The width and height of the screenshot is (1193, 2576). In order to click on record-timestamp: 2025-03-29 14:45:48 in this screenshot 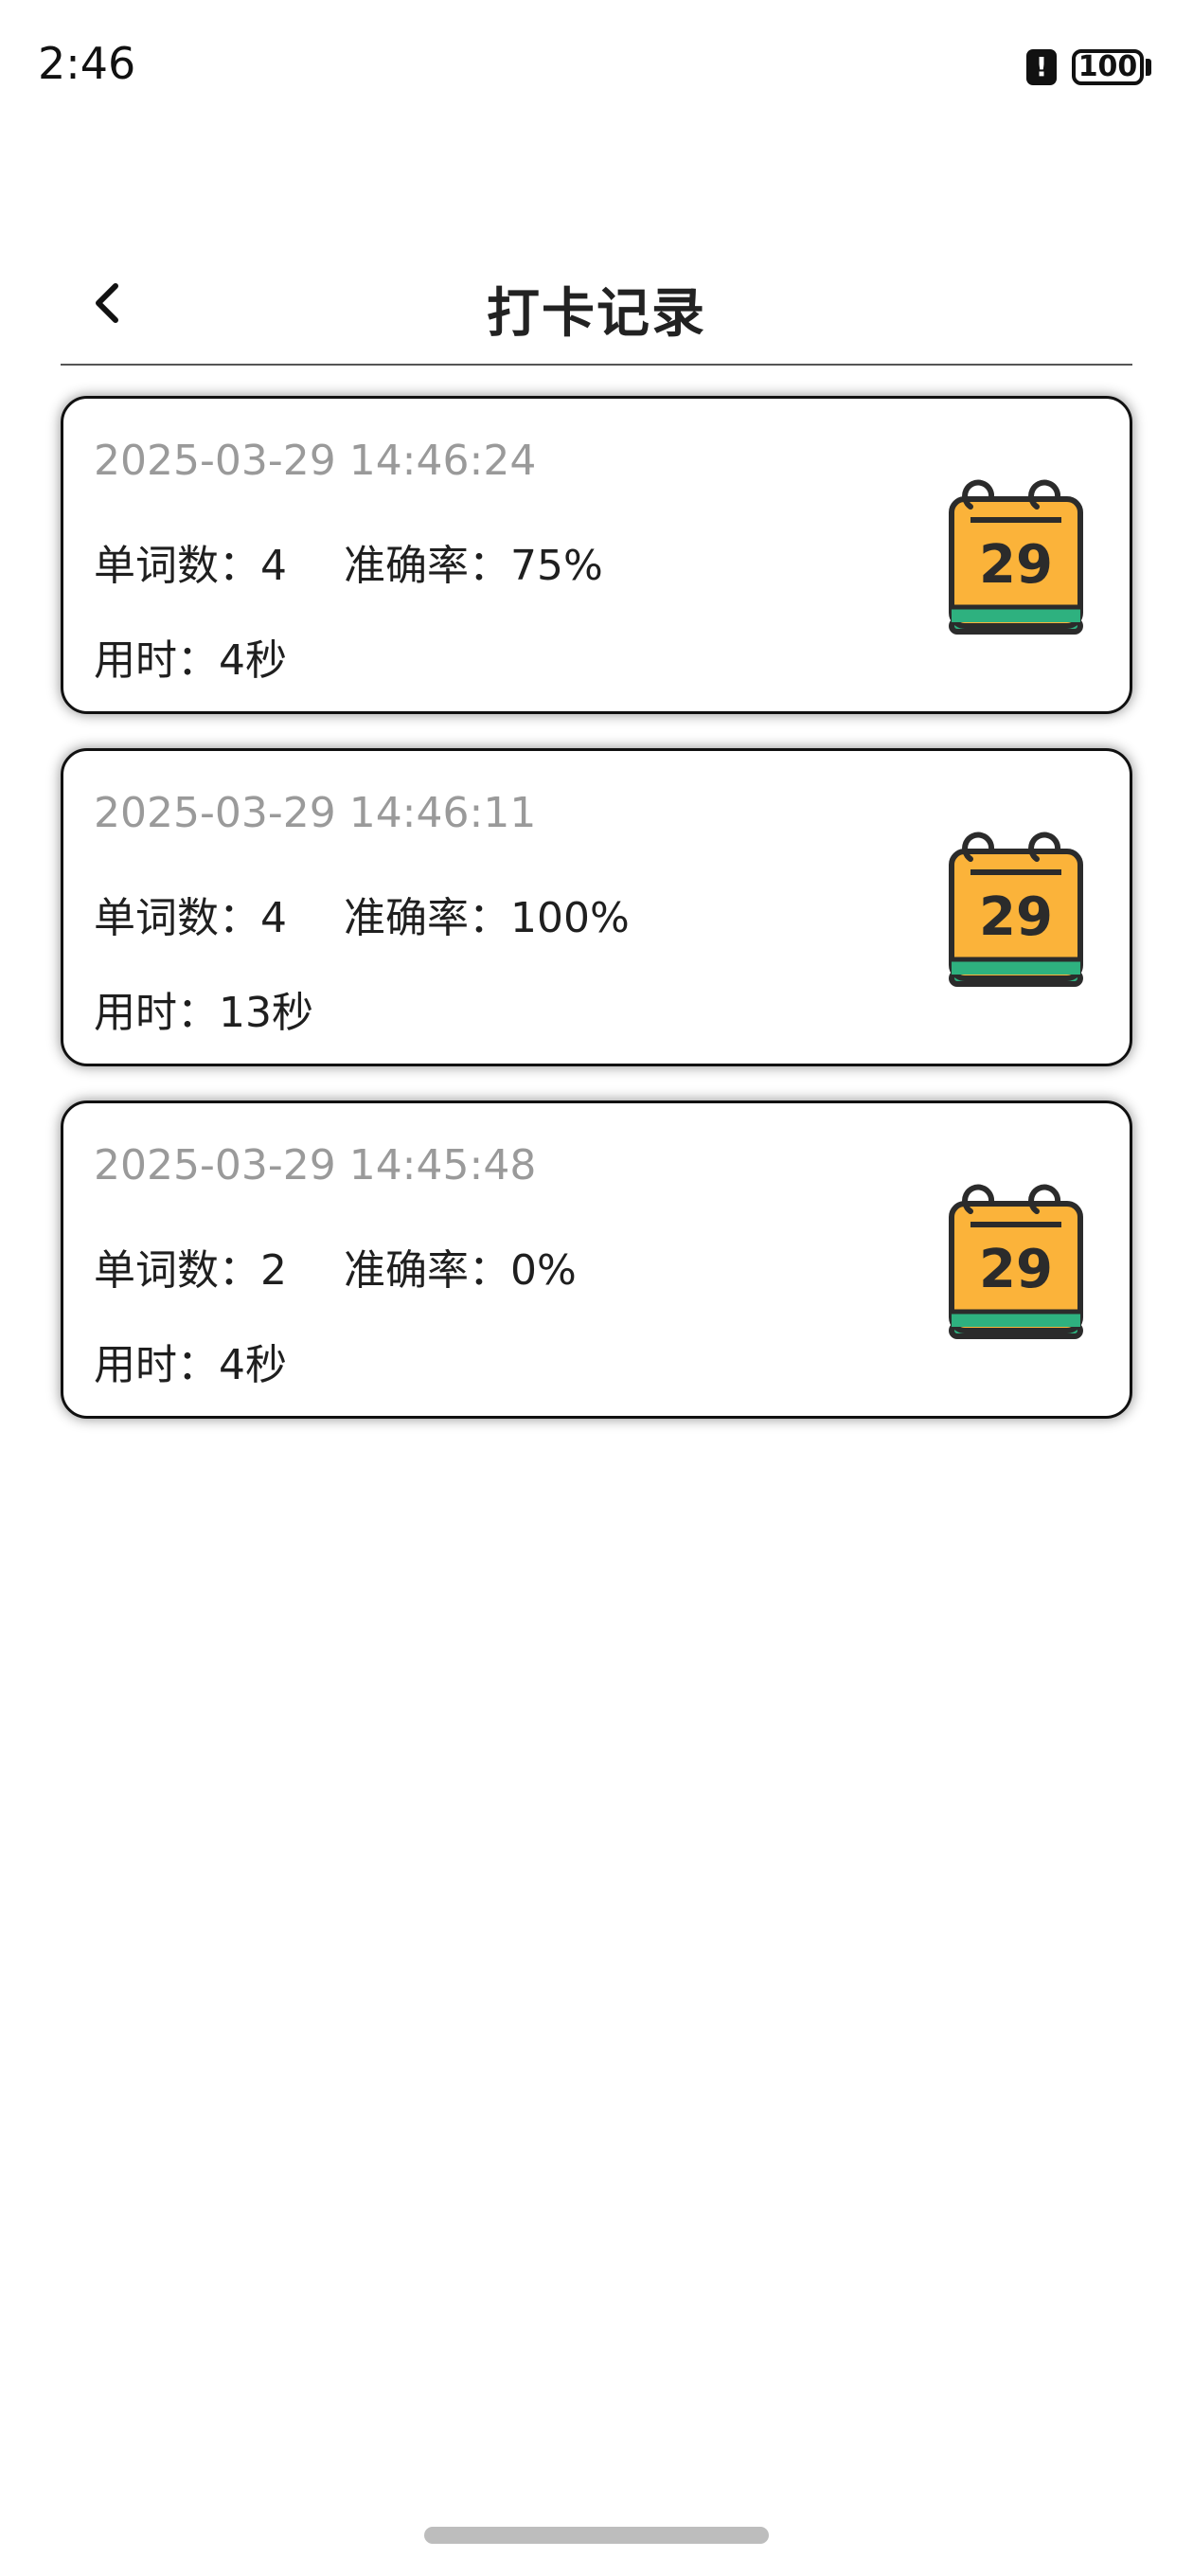, I will do `click(315, 1165)`.